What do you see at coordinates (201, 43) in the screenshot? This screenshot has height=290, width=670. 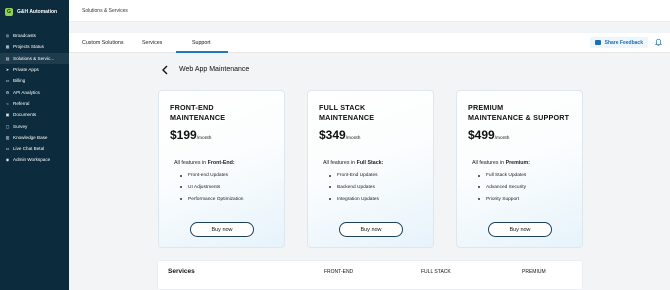 I see `tab-support: Support` at bounding box center [201, 43].